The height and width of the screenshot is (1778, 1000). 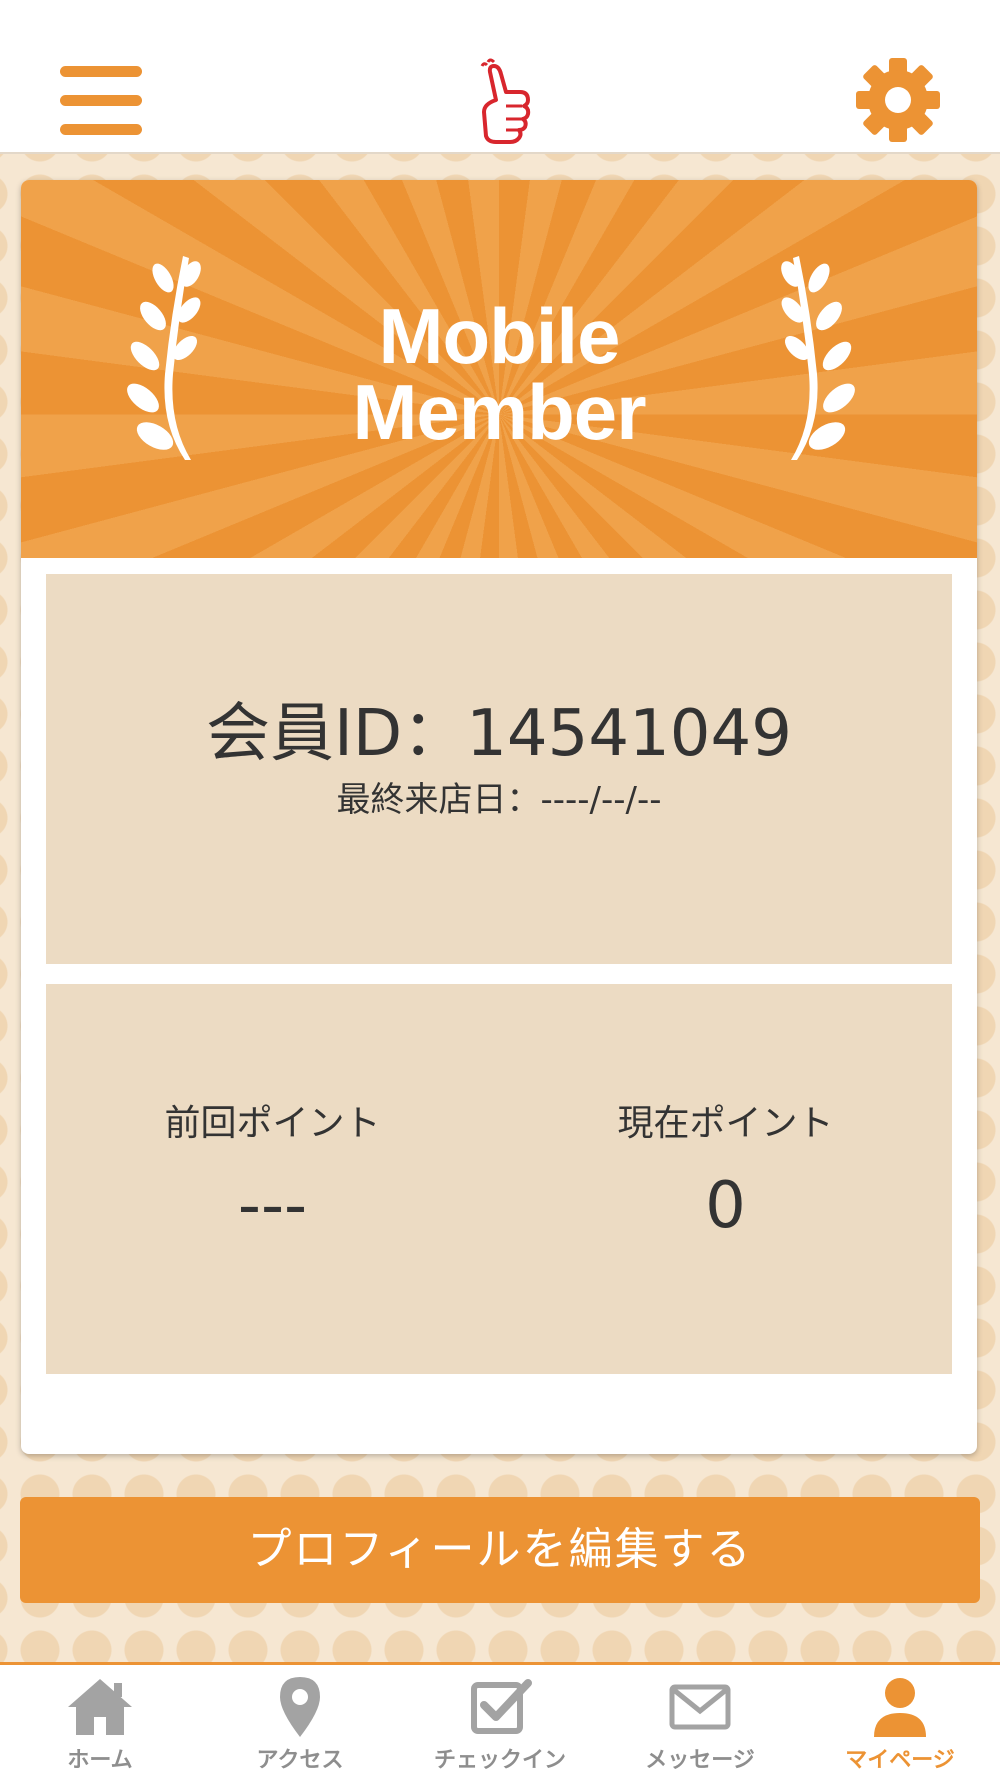 I want to click on member-id: 会員ID：14541049, so click(x=499, y=734).